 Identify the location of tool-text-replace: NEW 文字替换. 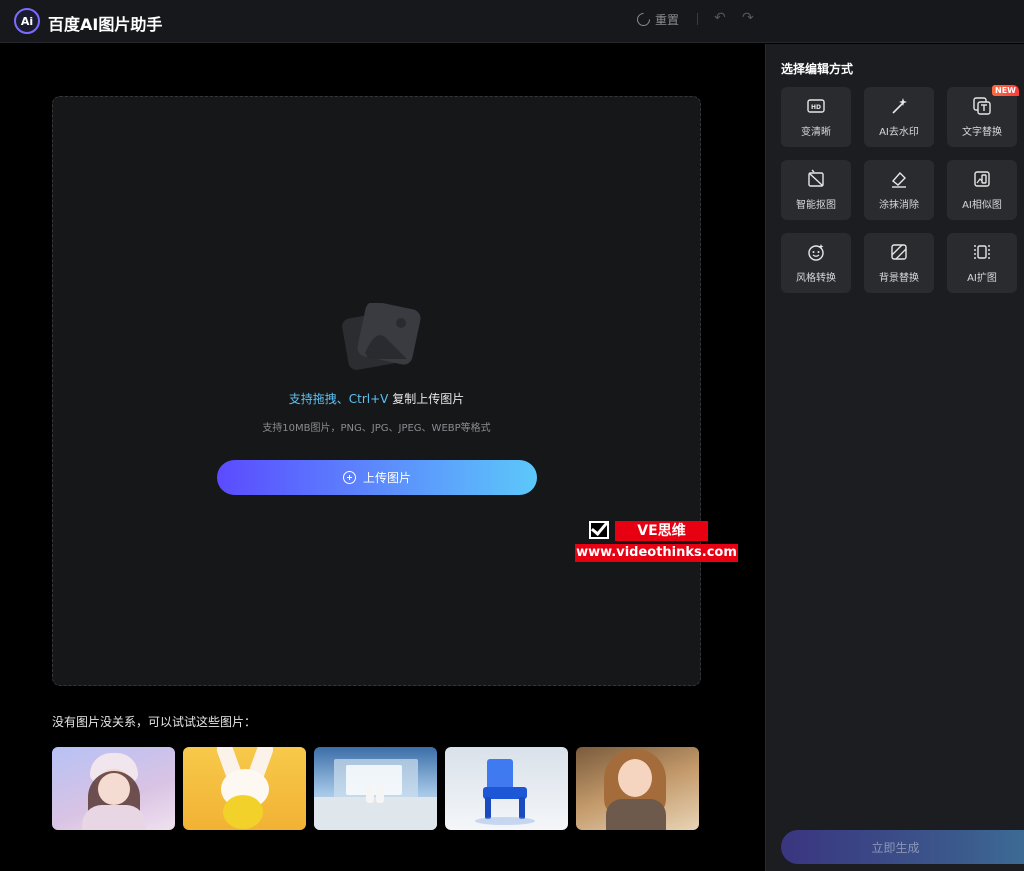
(983, 116).